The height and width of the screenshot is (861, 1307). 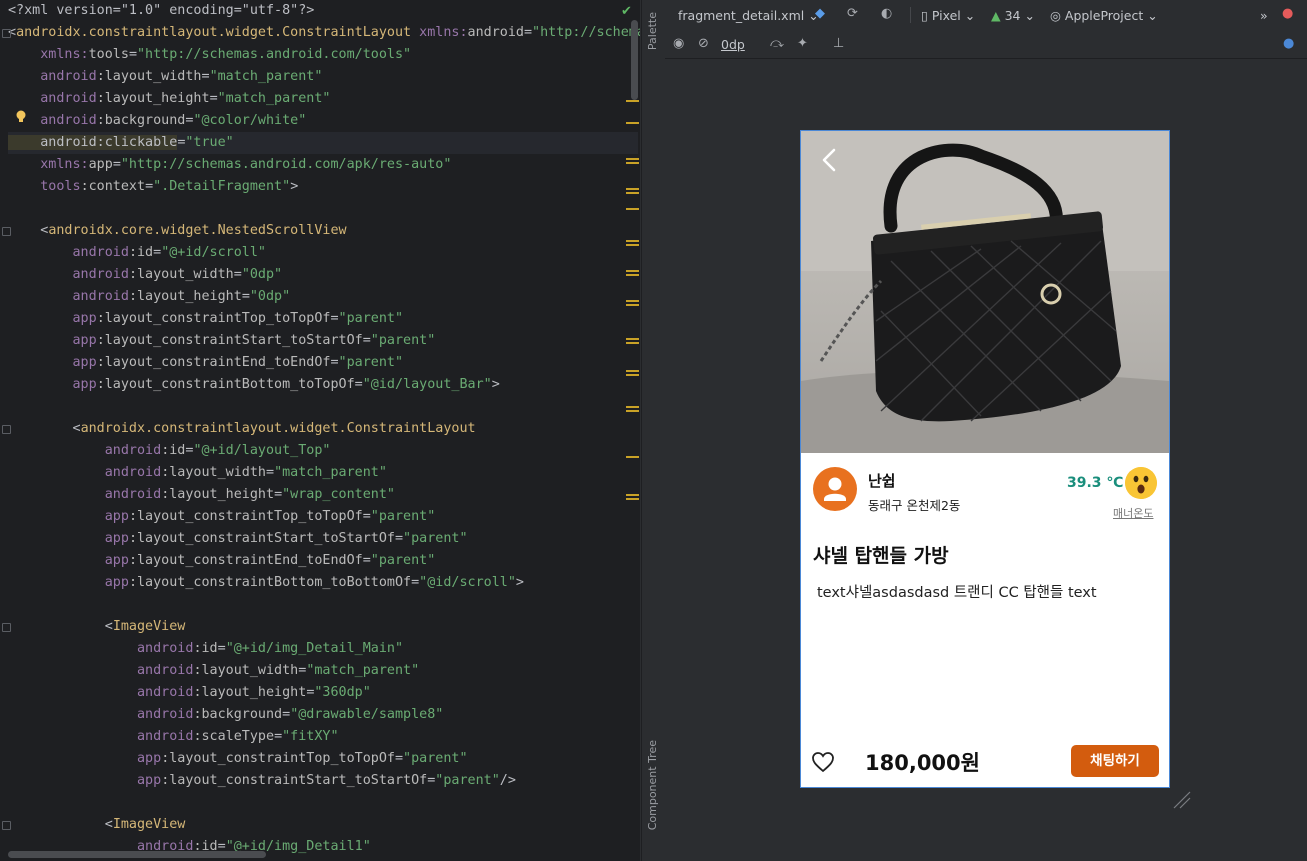 I want to click on inspection-ok-icon: ✔, so click(x=626, y=11).